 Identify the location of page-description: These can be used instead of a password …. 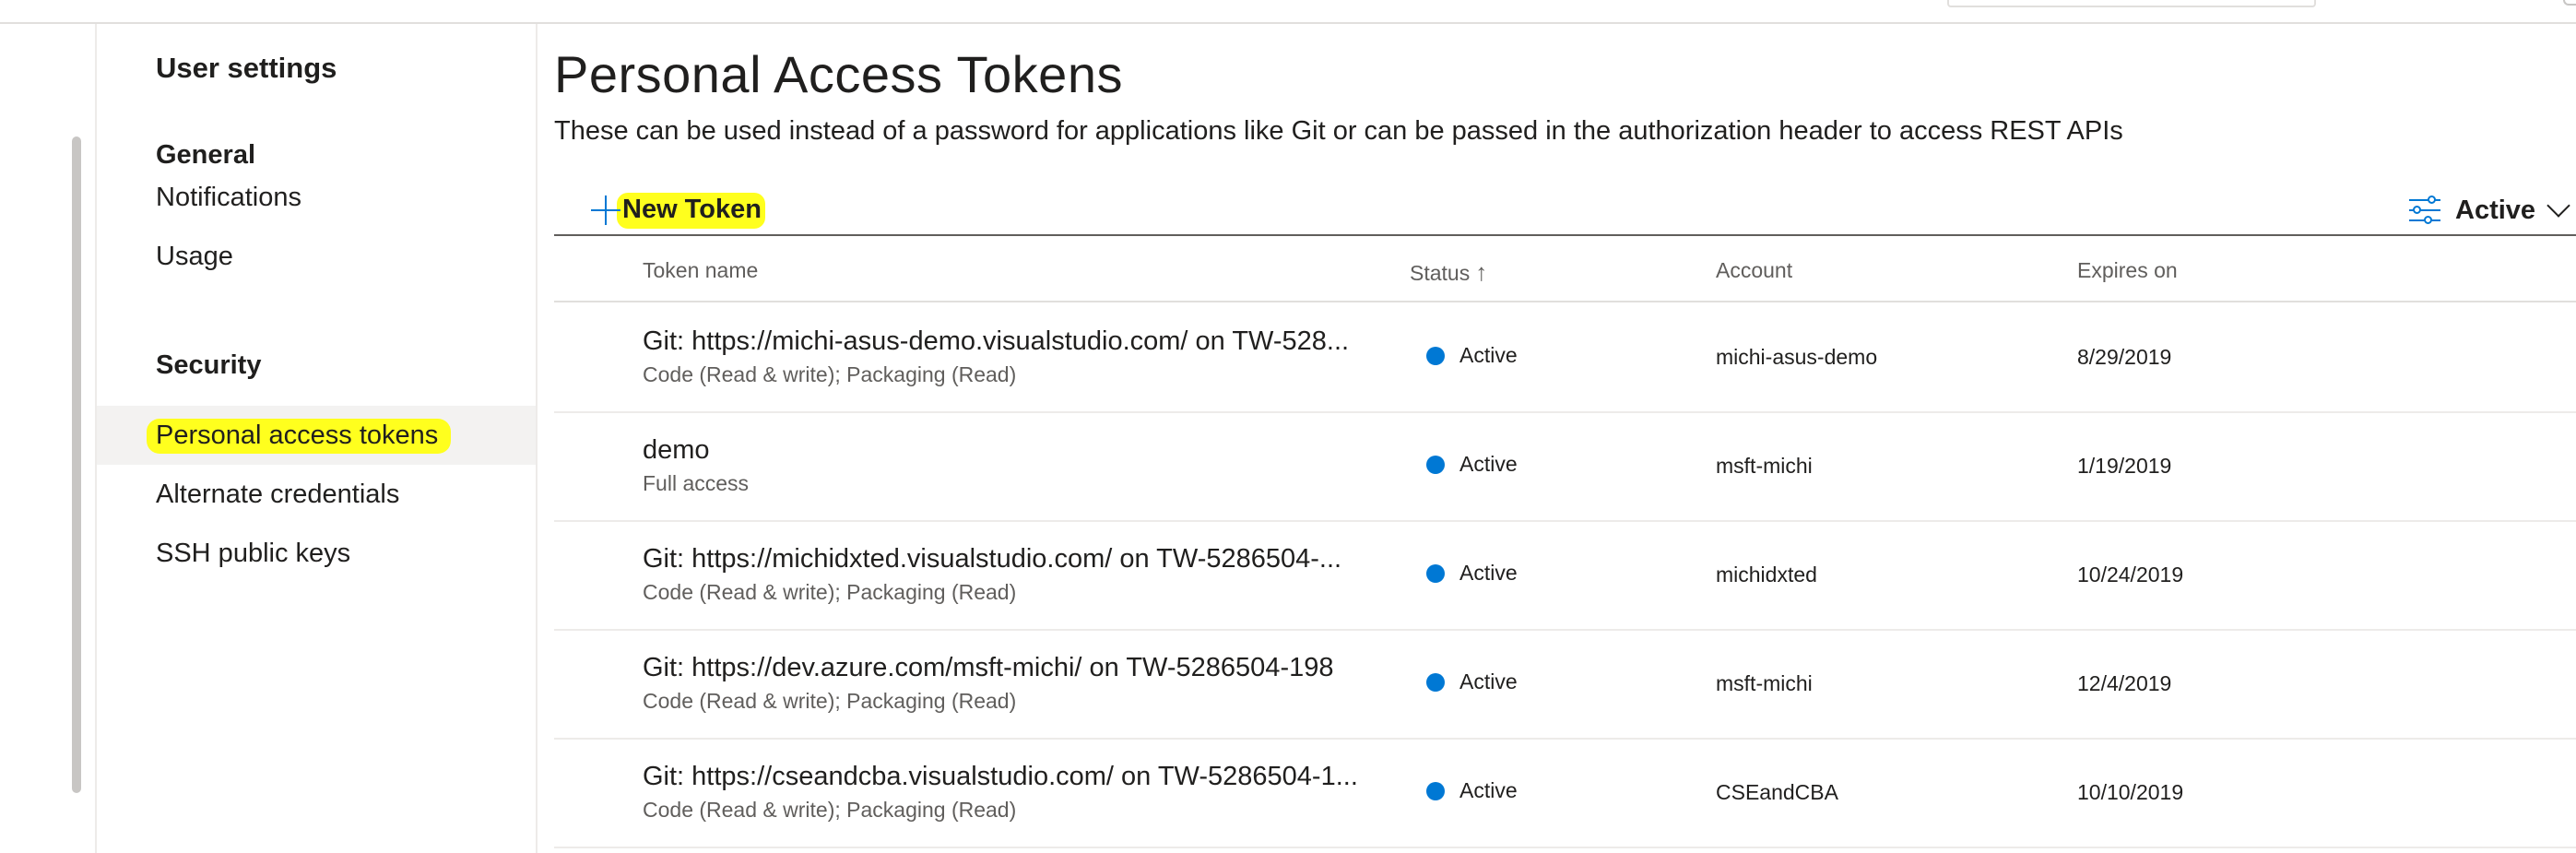
(1338, 131).